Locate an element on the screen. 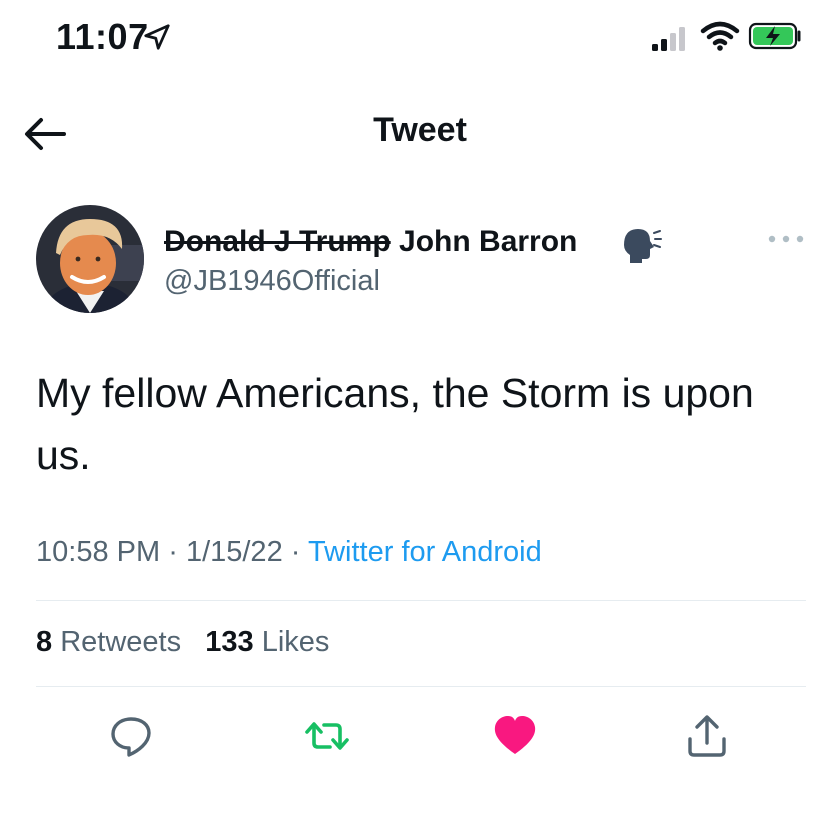  page-title: Tweet is located at coordinates (420, 130).